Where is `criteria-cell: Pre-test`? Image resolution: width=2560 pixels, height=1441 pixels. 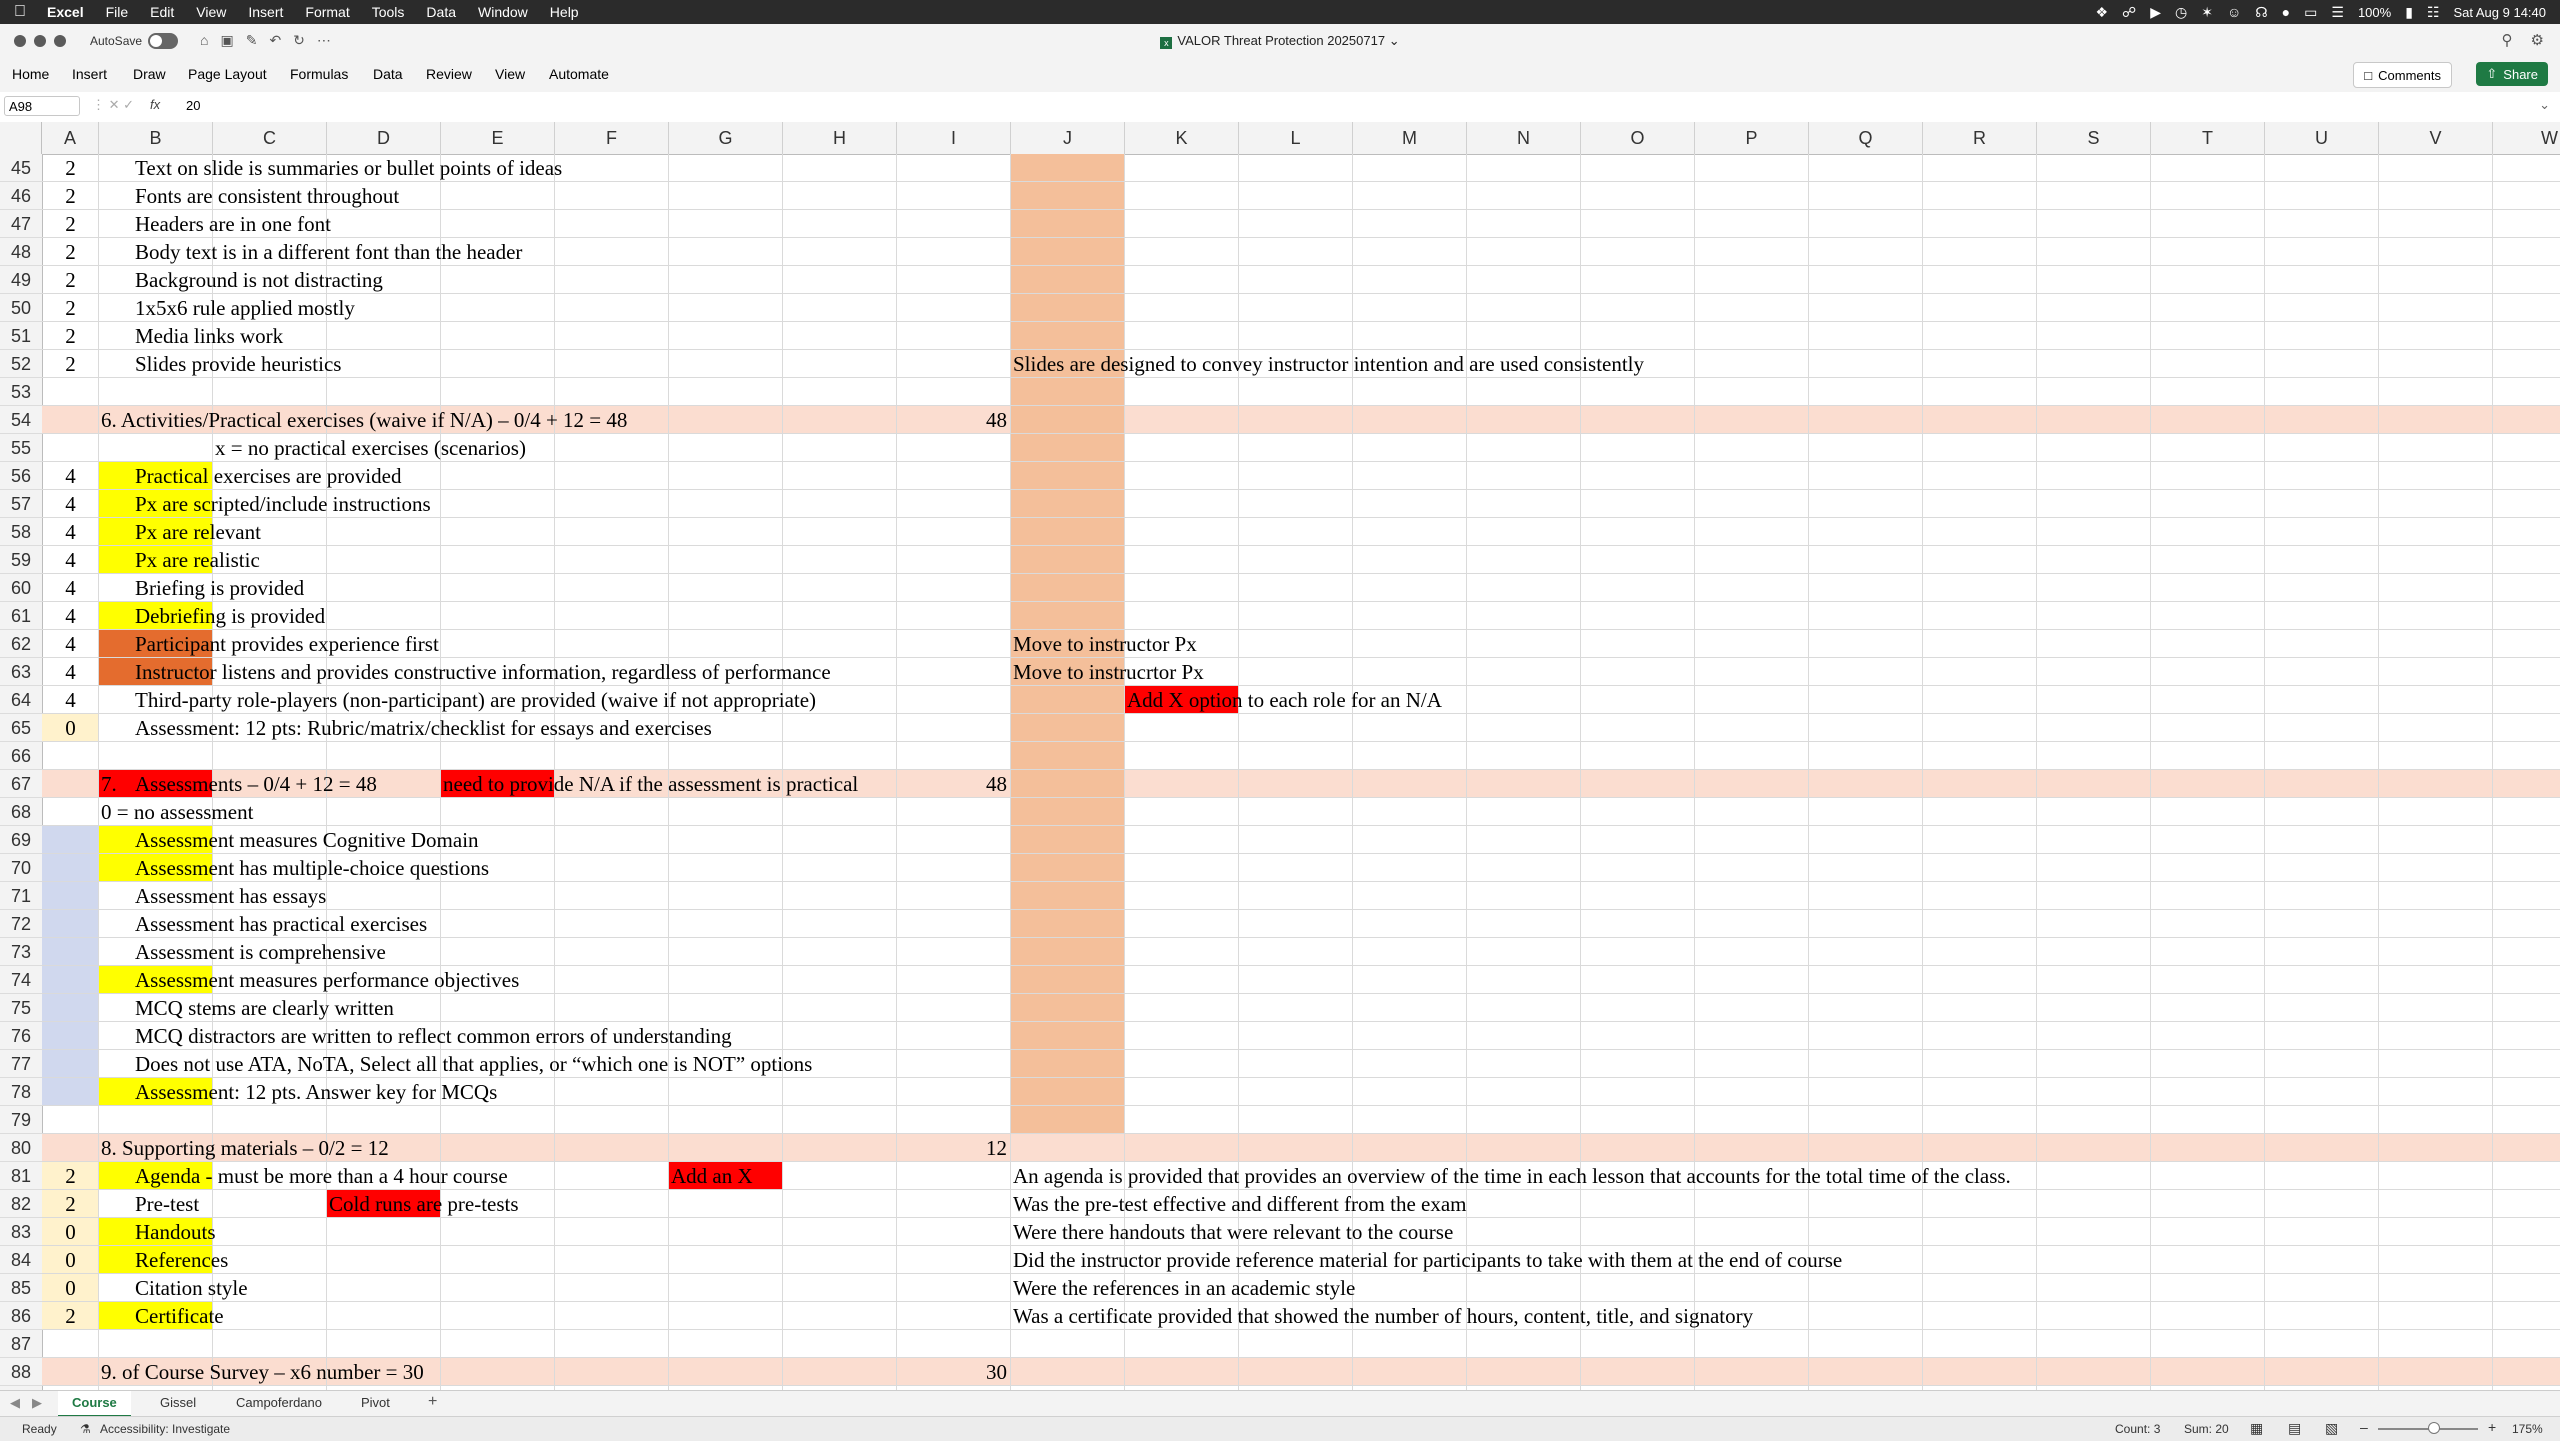
criteria-cell: Pre-test is located at coordinates (167, 1204).